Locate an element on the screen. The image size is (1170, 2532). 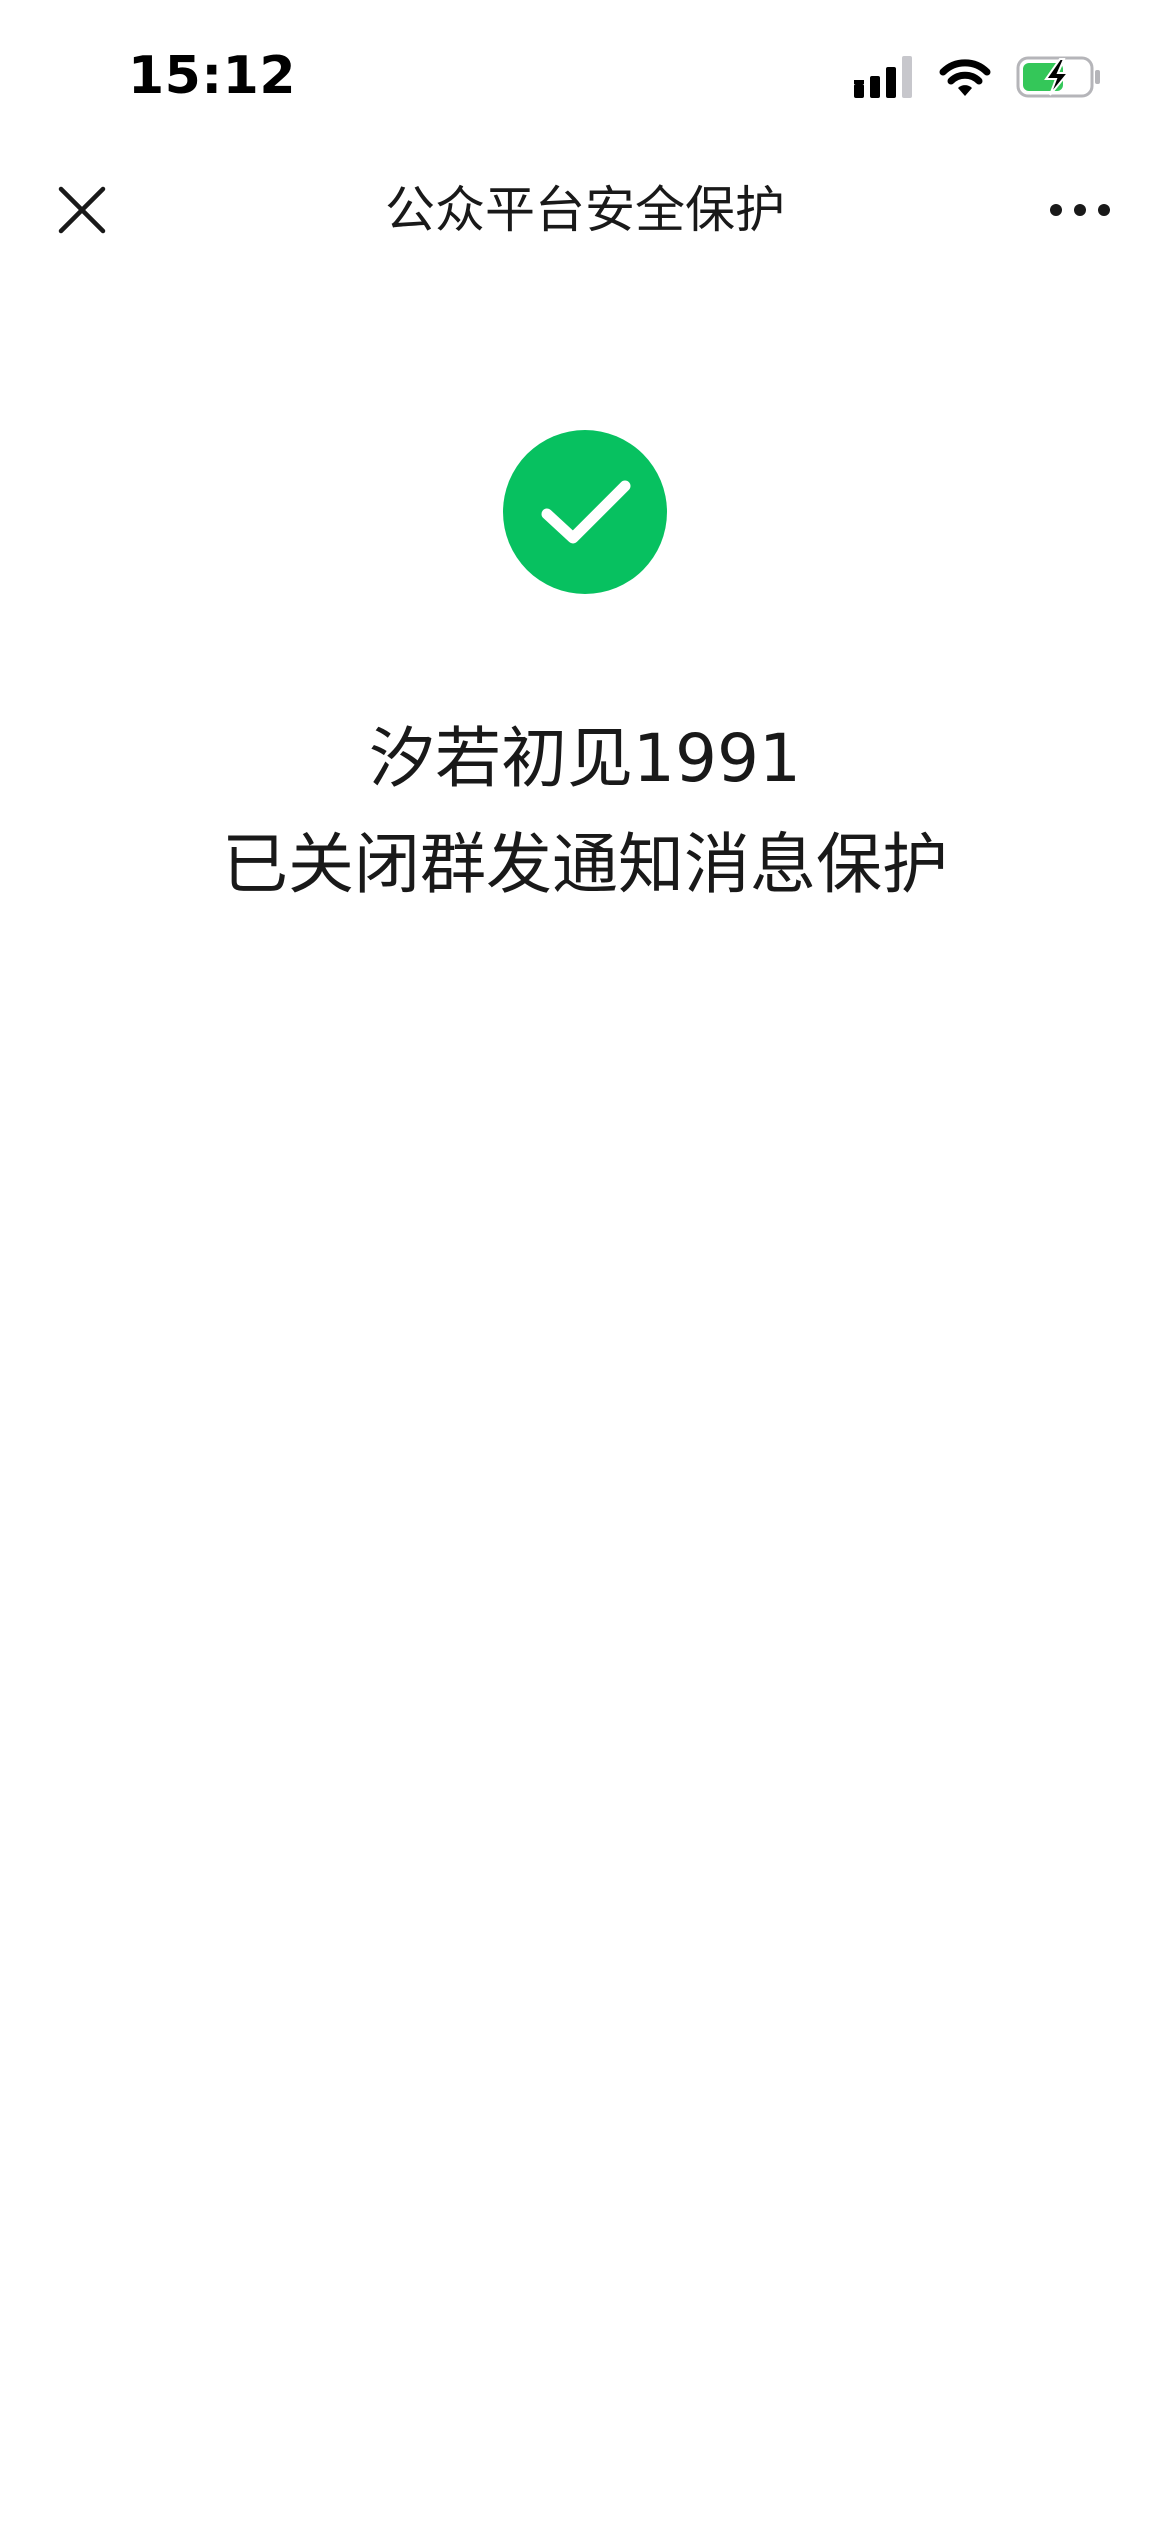
page-title: 公众平台安全保护 is located at coordinates (585, 210).